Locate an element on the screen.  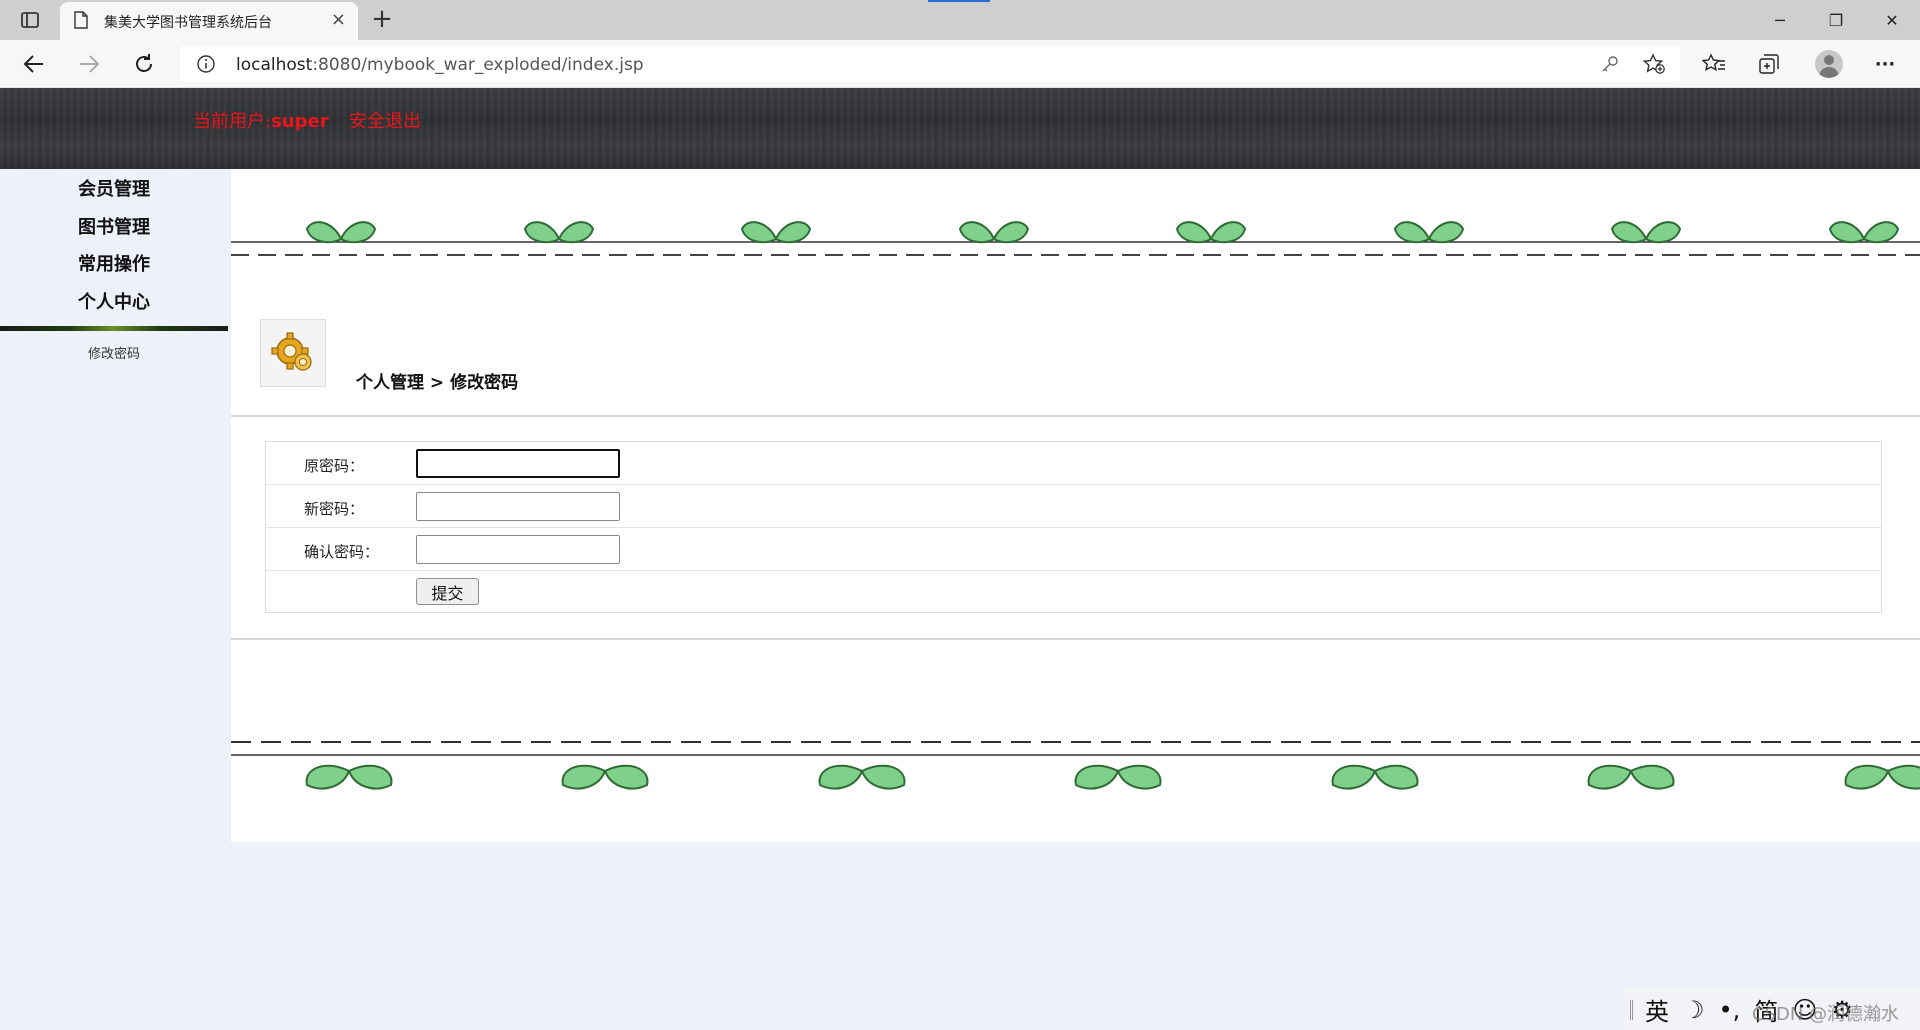
add-favorite-icon is located at coordinates (1654, 64).